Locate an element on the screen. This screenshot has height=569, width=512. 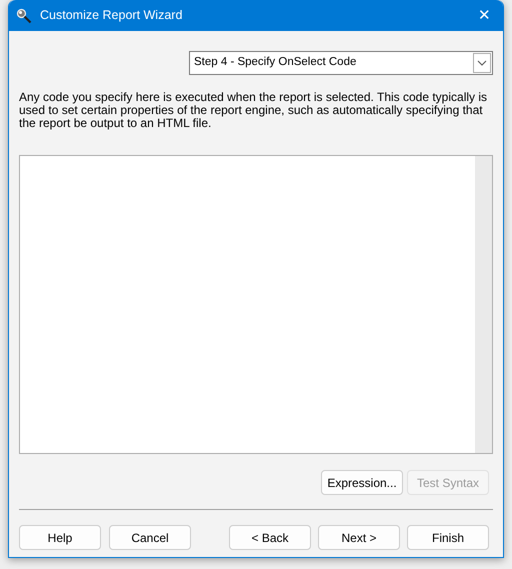
close-button: ✕ is located at coordinates (484, 15).